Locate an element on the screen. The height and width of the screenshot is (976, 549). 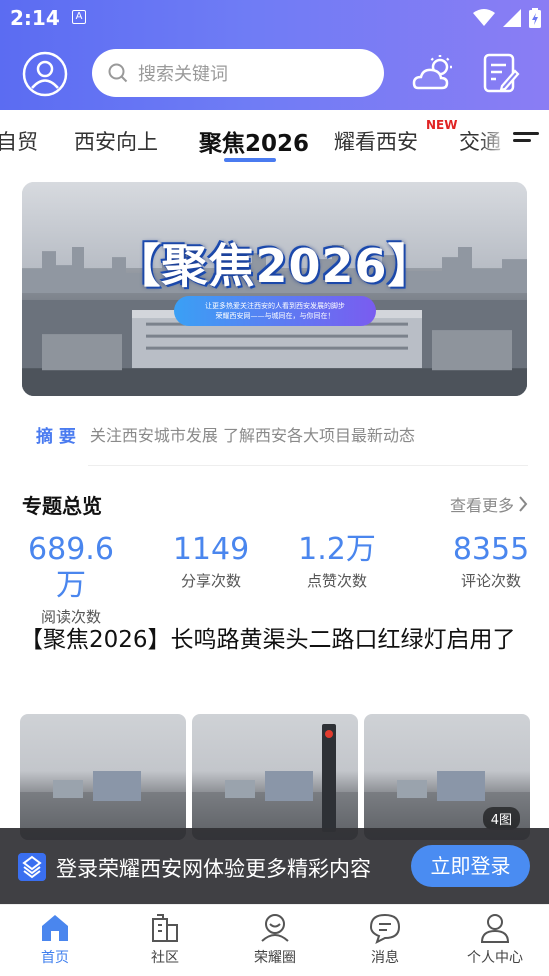
user-avatar-icon is located at coordinates (45, 74).